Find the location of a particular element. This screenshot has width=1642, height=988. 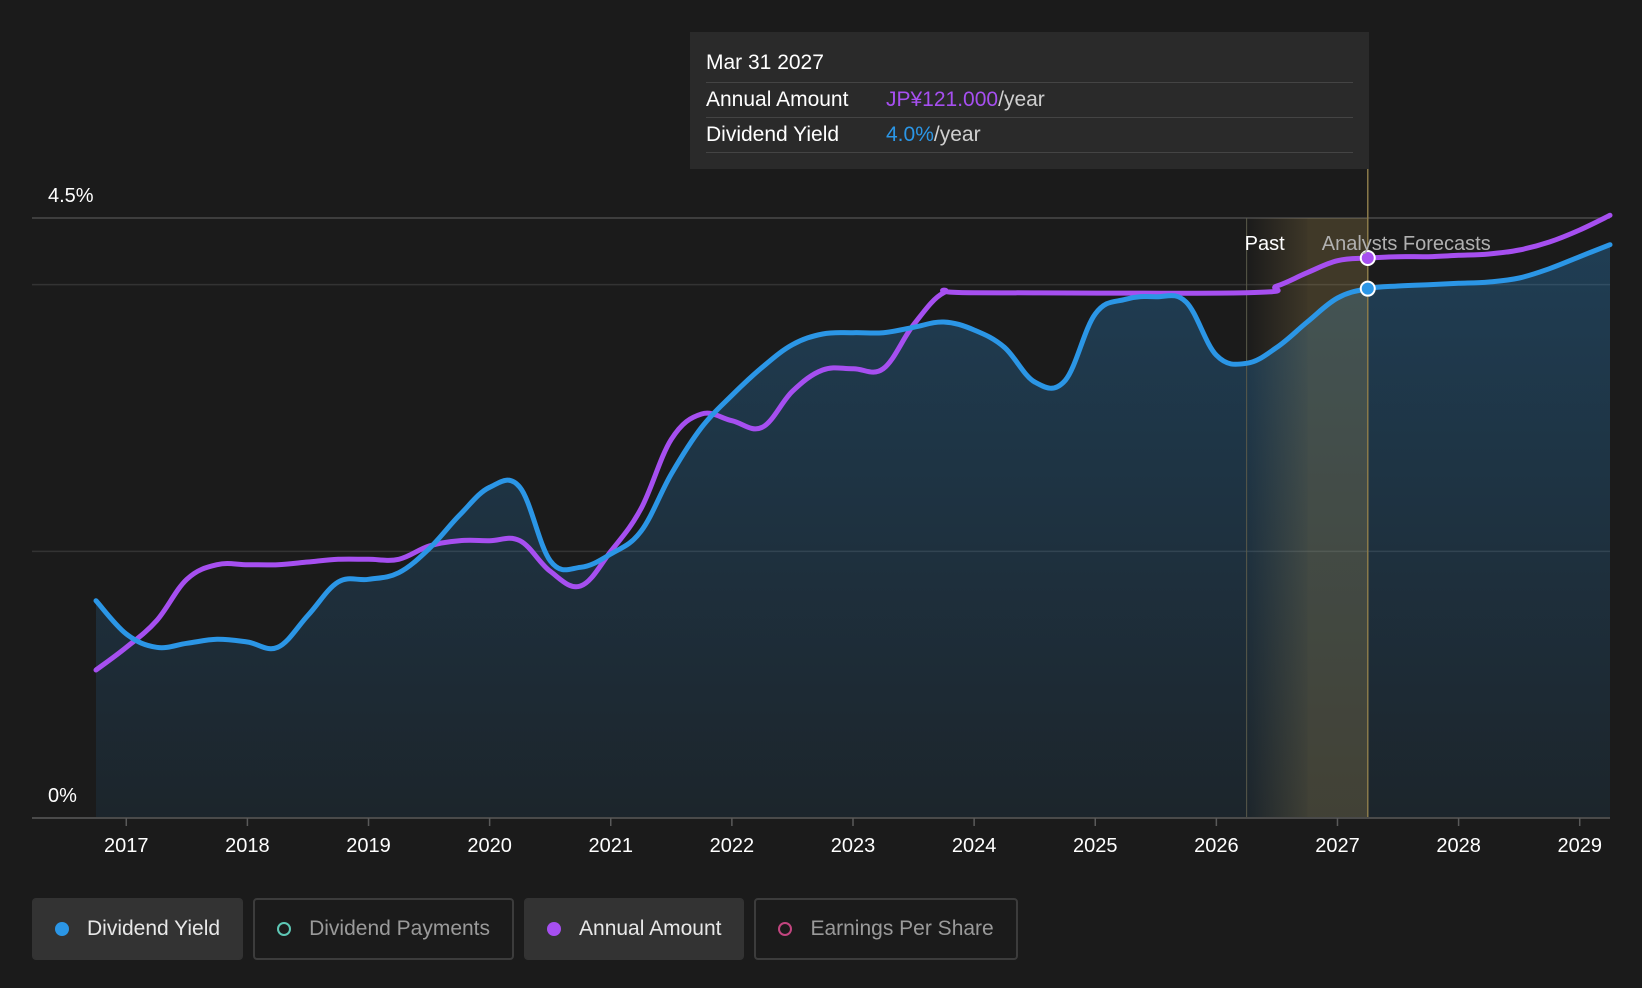

tooltip-yield-row: Dividend Yield 4.0% /year is located at coordinates (1029, 135).